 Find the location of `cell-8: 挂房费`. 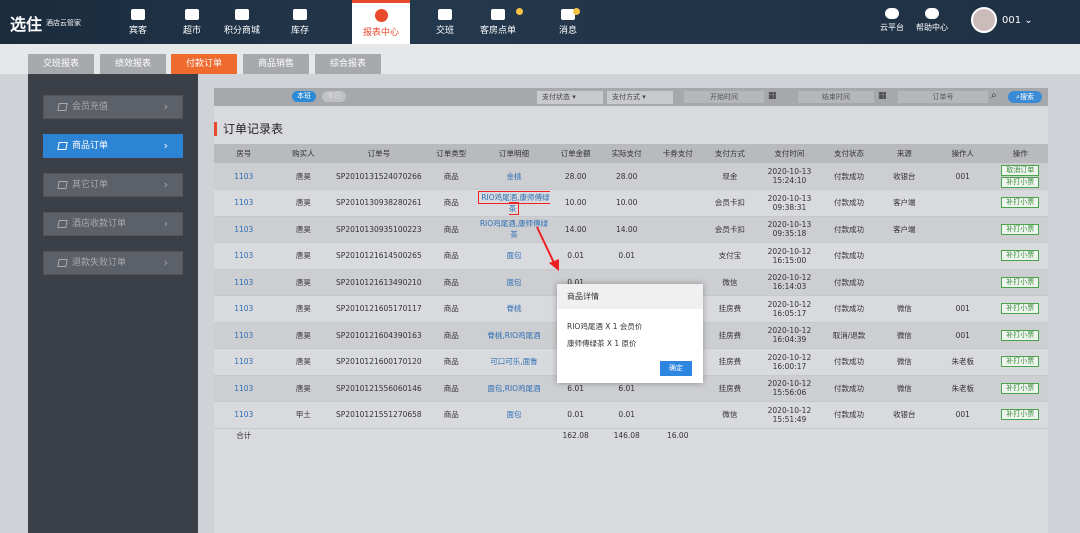

cell-8: 挂房费 is located at coordinates (730, 309).